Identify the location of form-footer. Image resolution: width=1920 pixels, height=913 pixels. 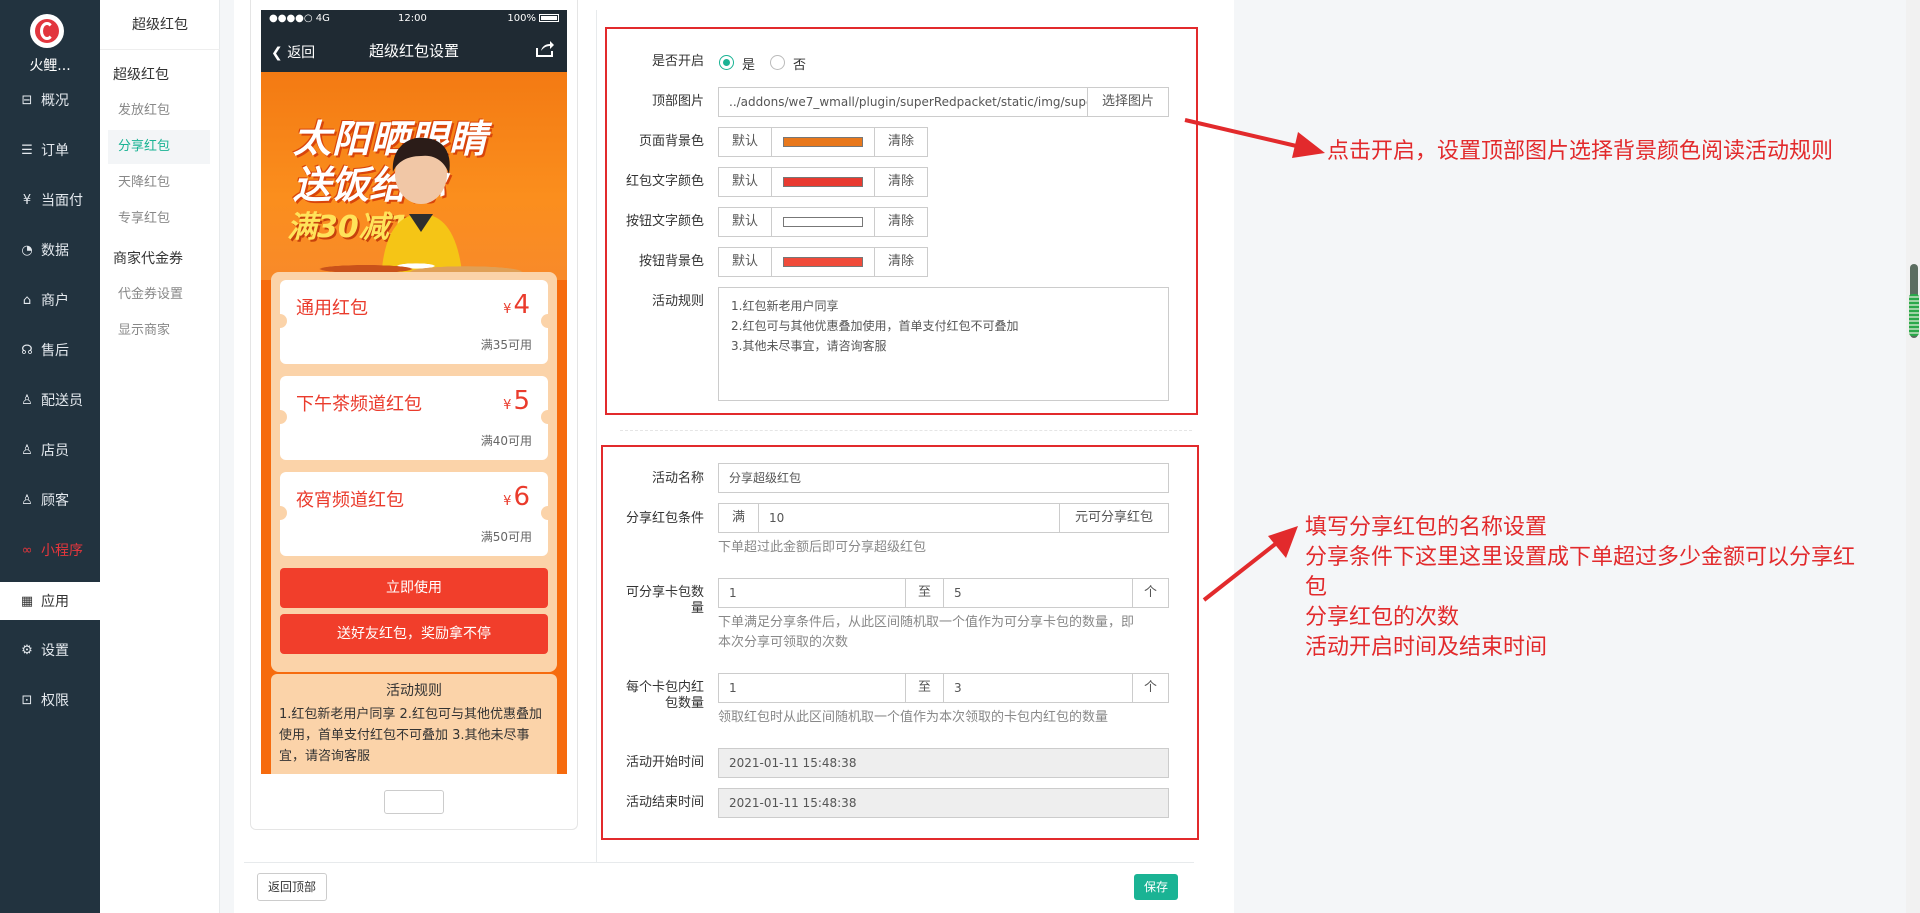
(719, 887).